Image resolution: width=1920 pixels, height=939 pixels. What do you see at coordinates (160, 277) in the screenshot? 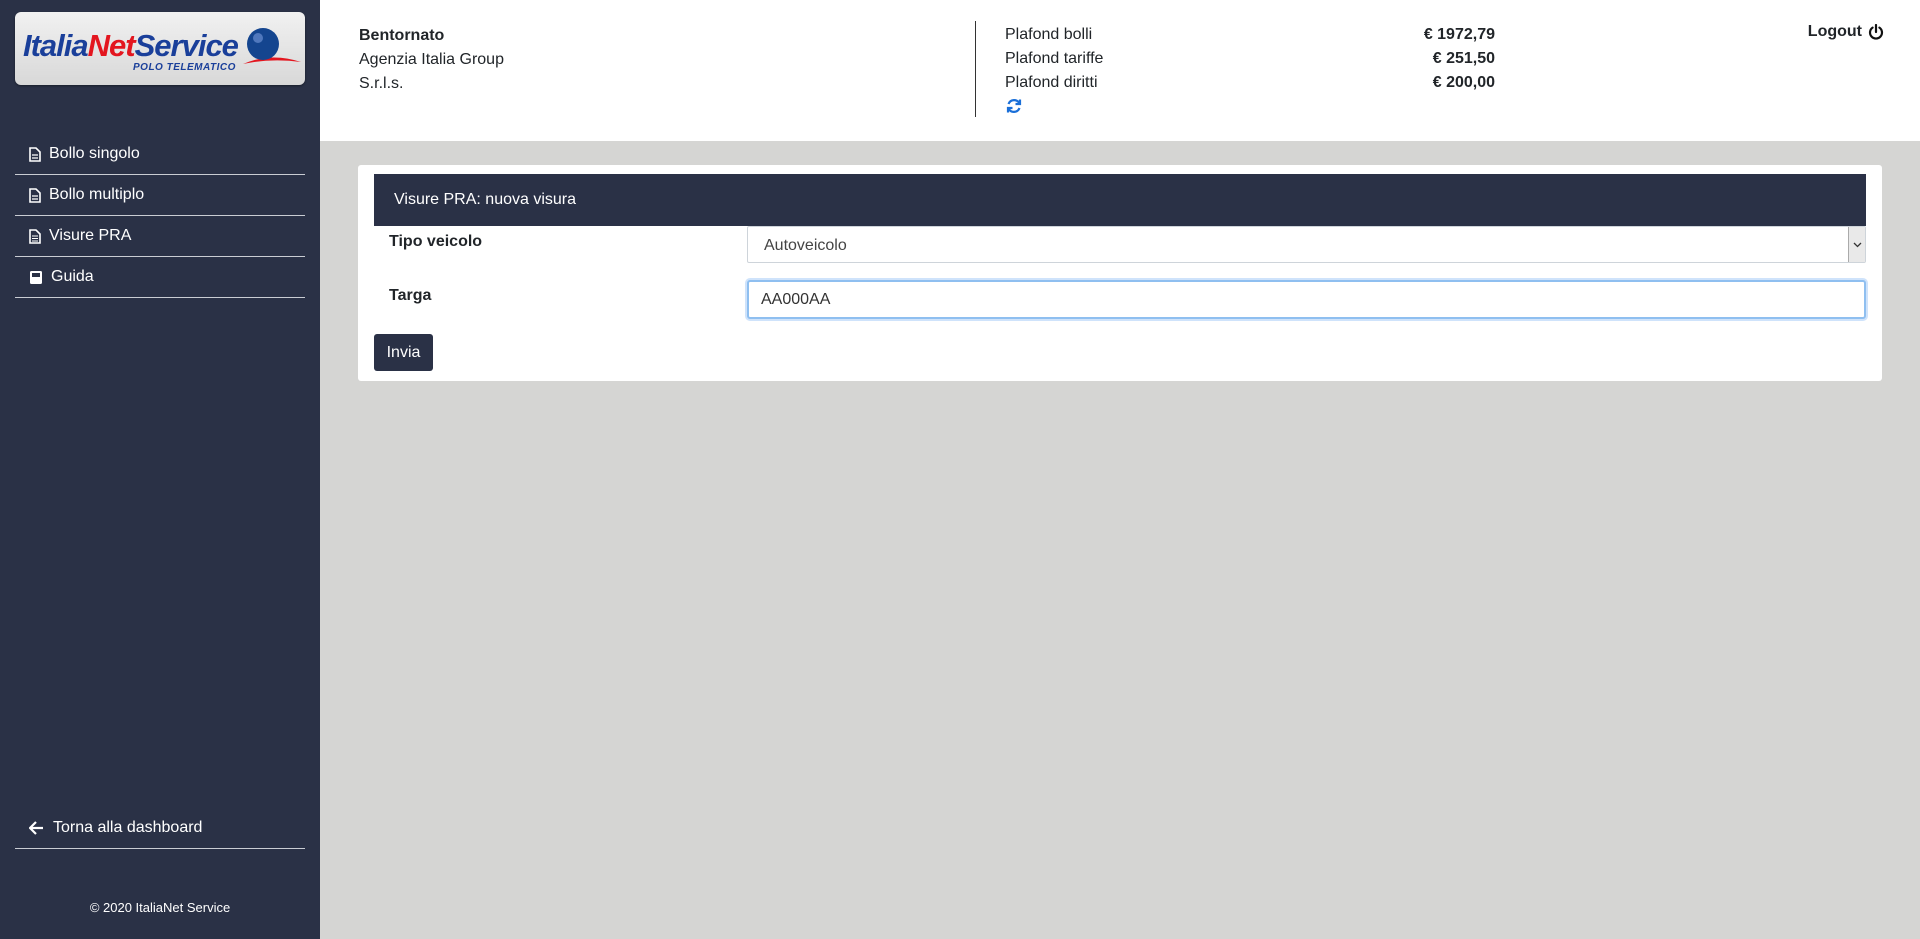
I see `sidebar-item-guida: Guida` at bounding box center [160, 277].